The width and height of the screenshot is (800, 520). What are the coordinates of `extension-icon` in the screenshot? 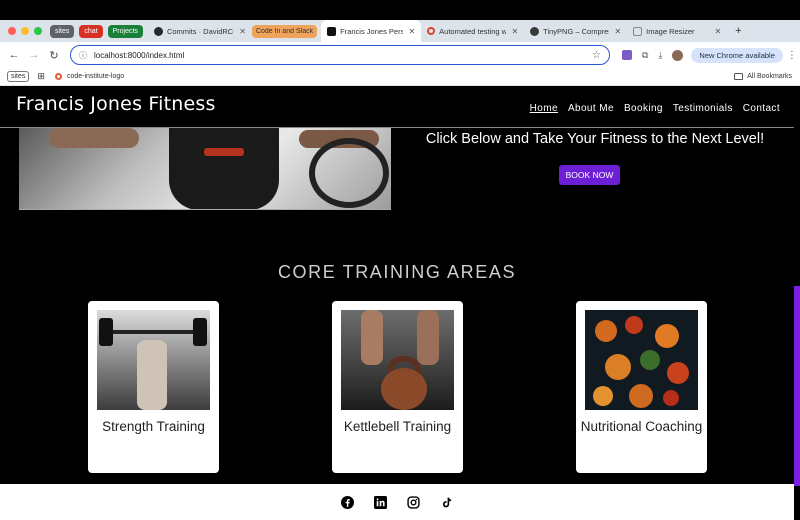 It's located at (627, 55).